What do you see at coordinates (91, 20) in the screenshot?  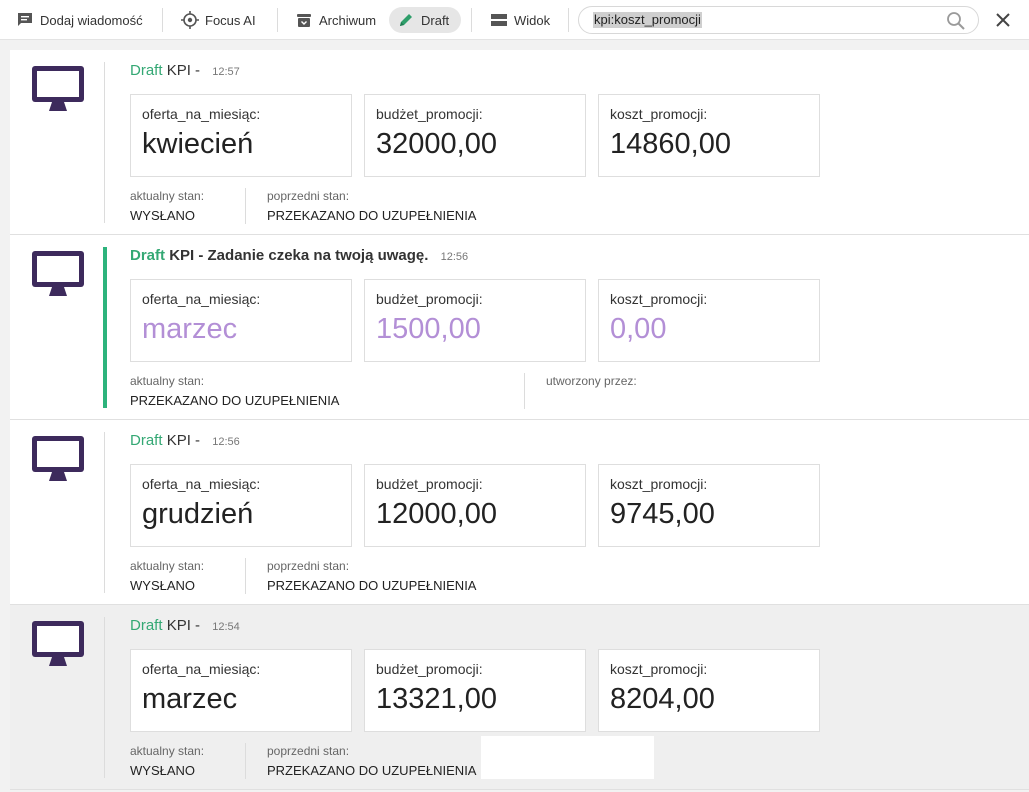 I see `add-message-label: Dodaj wiadomość` at bounding box center [91, 20].